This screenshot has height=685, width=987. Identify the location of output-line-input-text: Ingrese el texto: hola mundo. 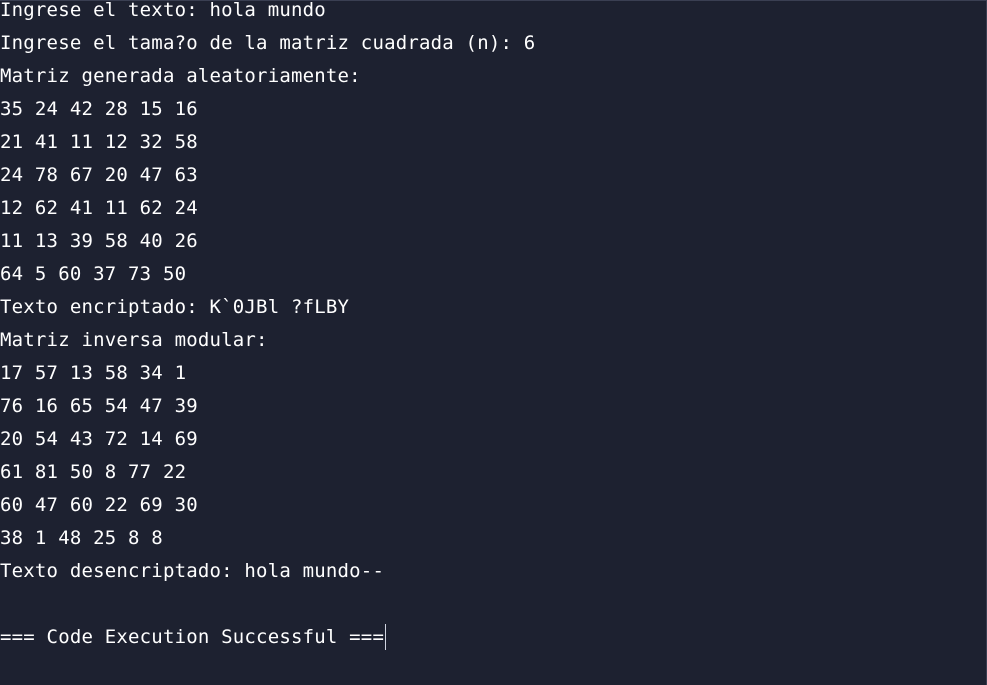
(163, 10).